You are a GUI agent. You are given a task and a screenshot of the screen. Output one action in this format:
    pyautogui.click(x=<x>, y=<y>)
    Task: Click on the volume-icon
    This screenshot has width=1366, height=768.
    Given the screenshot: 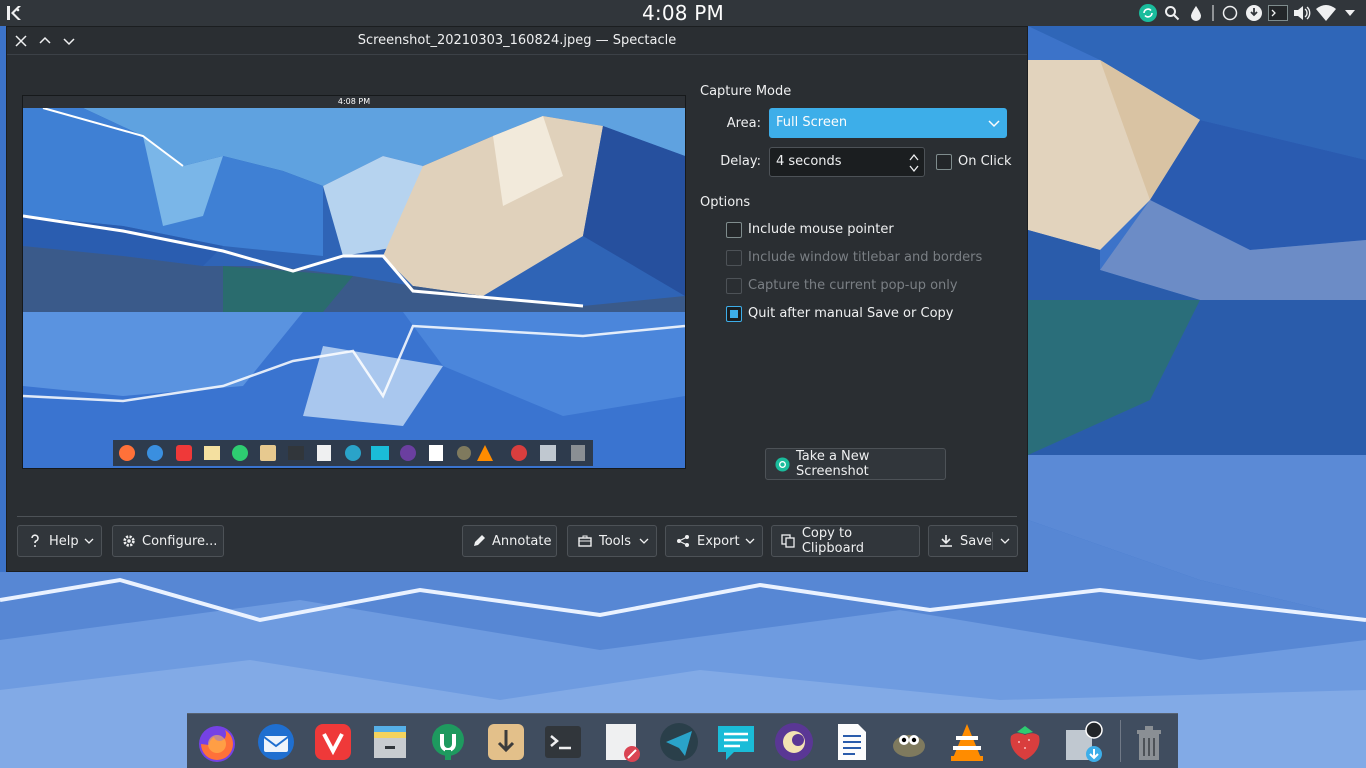 What is the action you would take?
    pyautogui.click(x=1302, y=13)
    